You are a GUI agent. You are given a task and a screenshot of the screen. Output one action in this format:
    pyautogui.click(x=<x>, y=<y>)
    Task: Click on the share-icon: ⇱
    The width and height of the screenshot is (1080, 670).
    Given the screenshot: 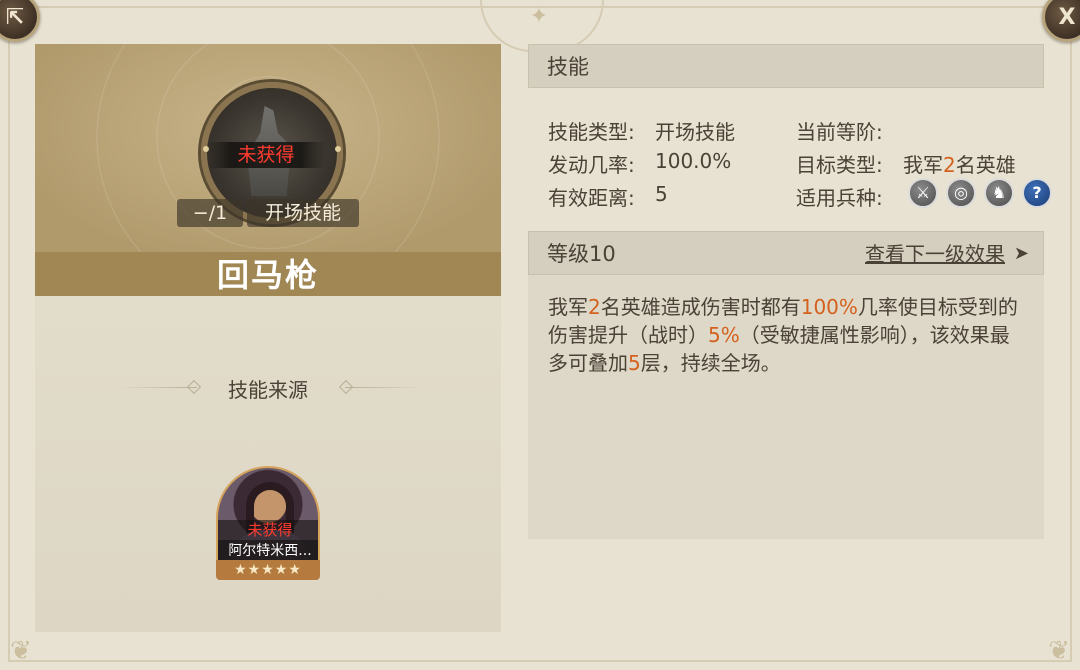 What is the action you would take?
    pyautogui.click(x=15, y=17)
    